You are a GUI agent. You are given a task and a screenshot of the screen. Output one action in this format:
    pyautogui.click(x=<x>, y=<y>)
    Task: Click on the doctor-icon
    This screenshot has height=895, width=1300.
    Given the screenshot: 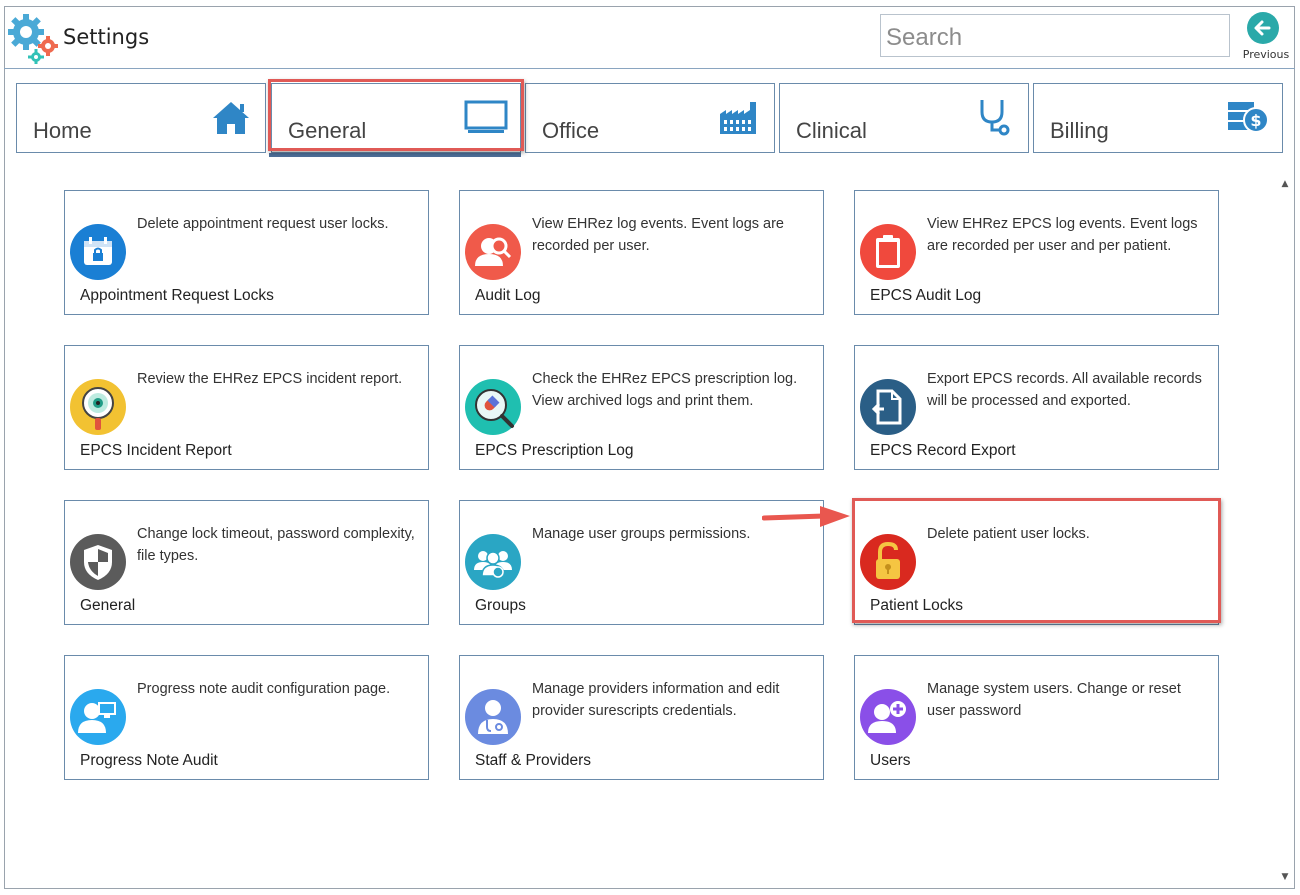 What is the action you would take?
    pyautogui.click(x=493, y=717)
    